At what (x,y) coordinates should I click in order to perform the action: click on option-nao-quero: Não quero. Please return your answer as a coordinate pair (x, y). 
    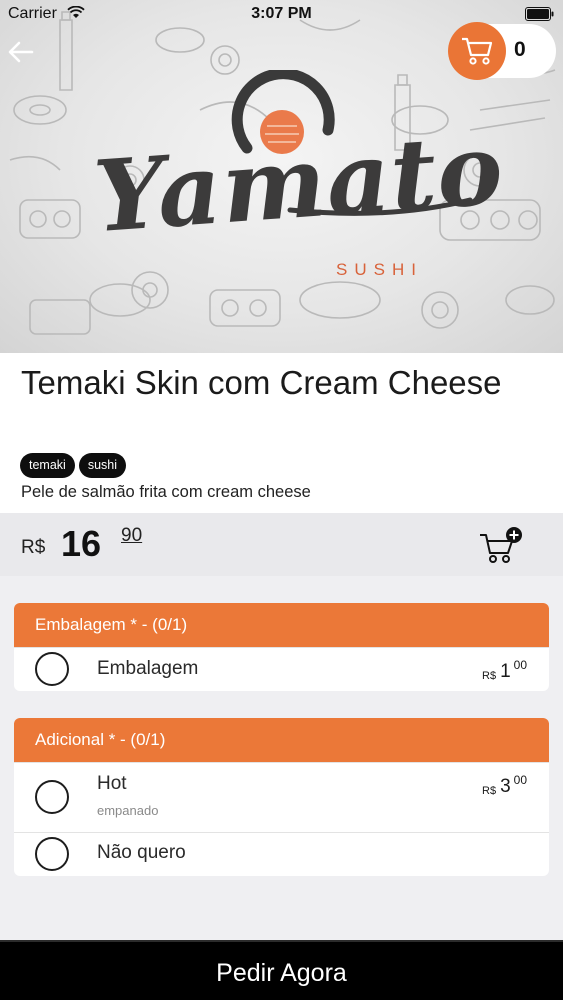
    Looking at the image, I should click on (281, 854).